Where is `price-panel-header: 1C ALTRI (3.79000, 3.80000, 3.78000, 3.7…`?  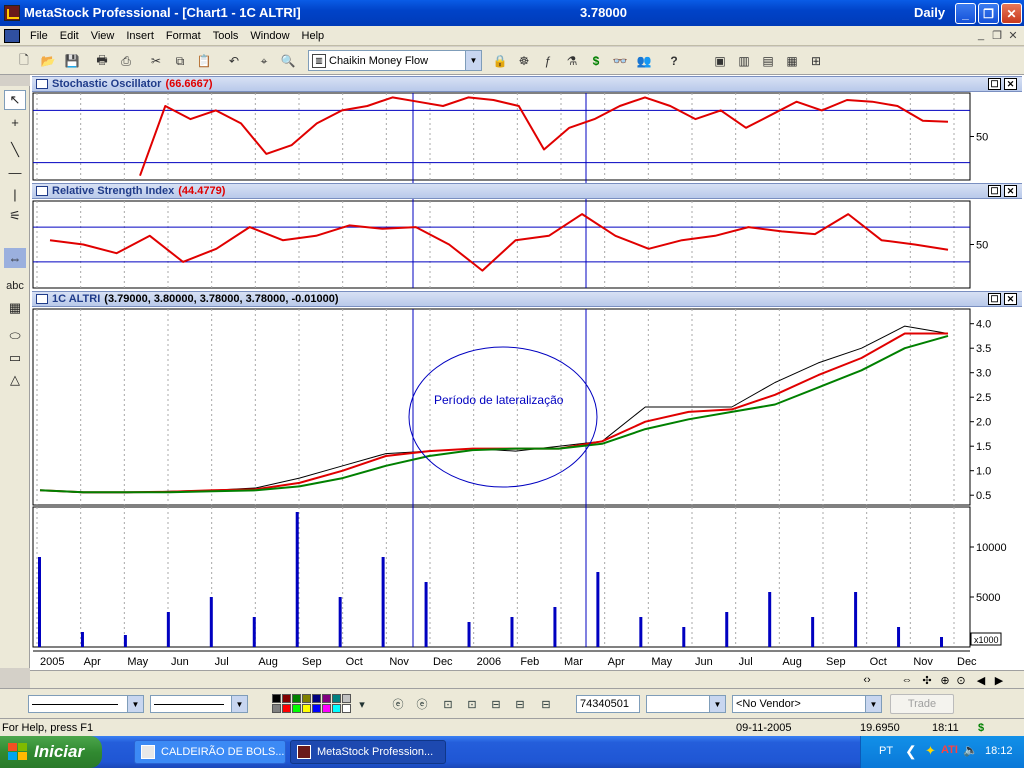
price-panel-header: 1C ALTRI (3.79000, 3.80000, 3.78000, 3.7… is located at coordinates (527, 299).